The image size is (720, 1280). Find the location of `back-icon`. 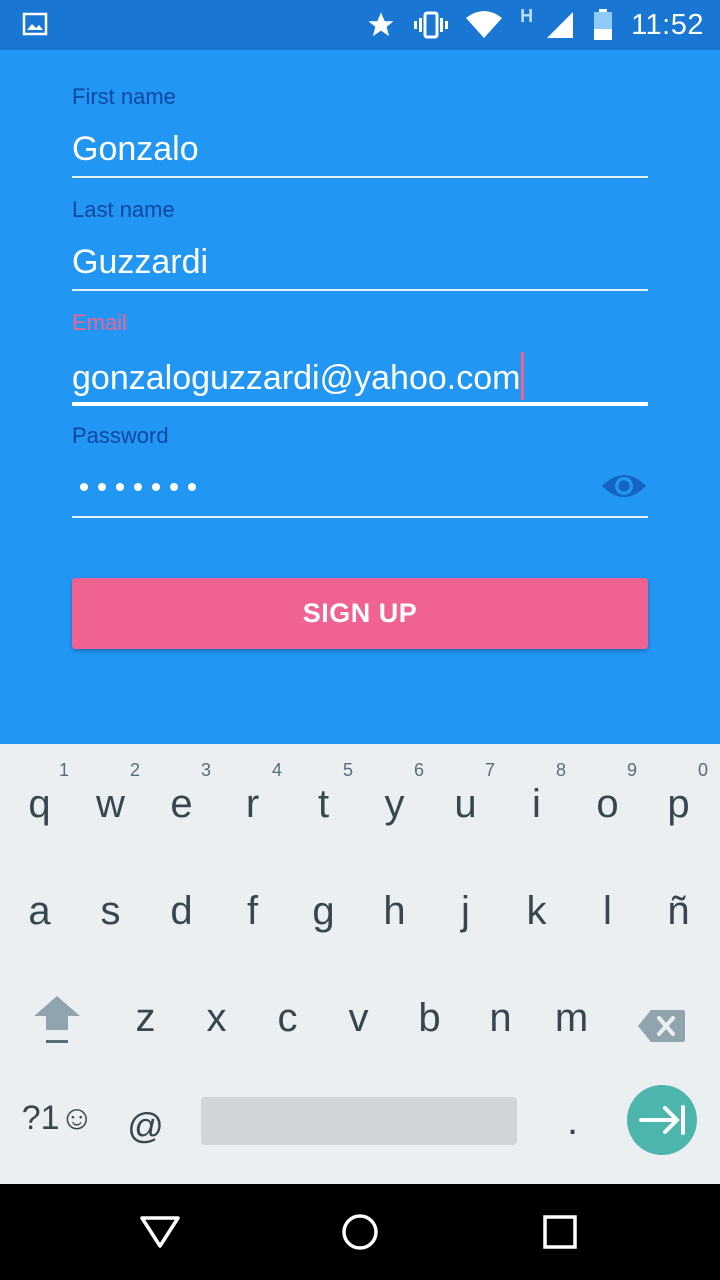

back-icon is located at coordinates (160, 1232).